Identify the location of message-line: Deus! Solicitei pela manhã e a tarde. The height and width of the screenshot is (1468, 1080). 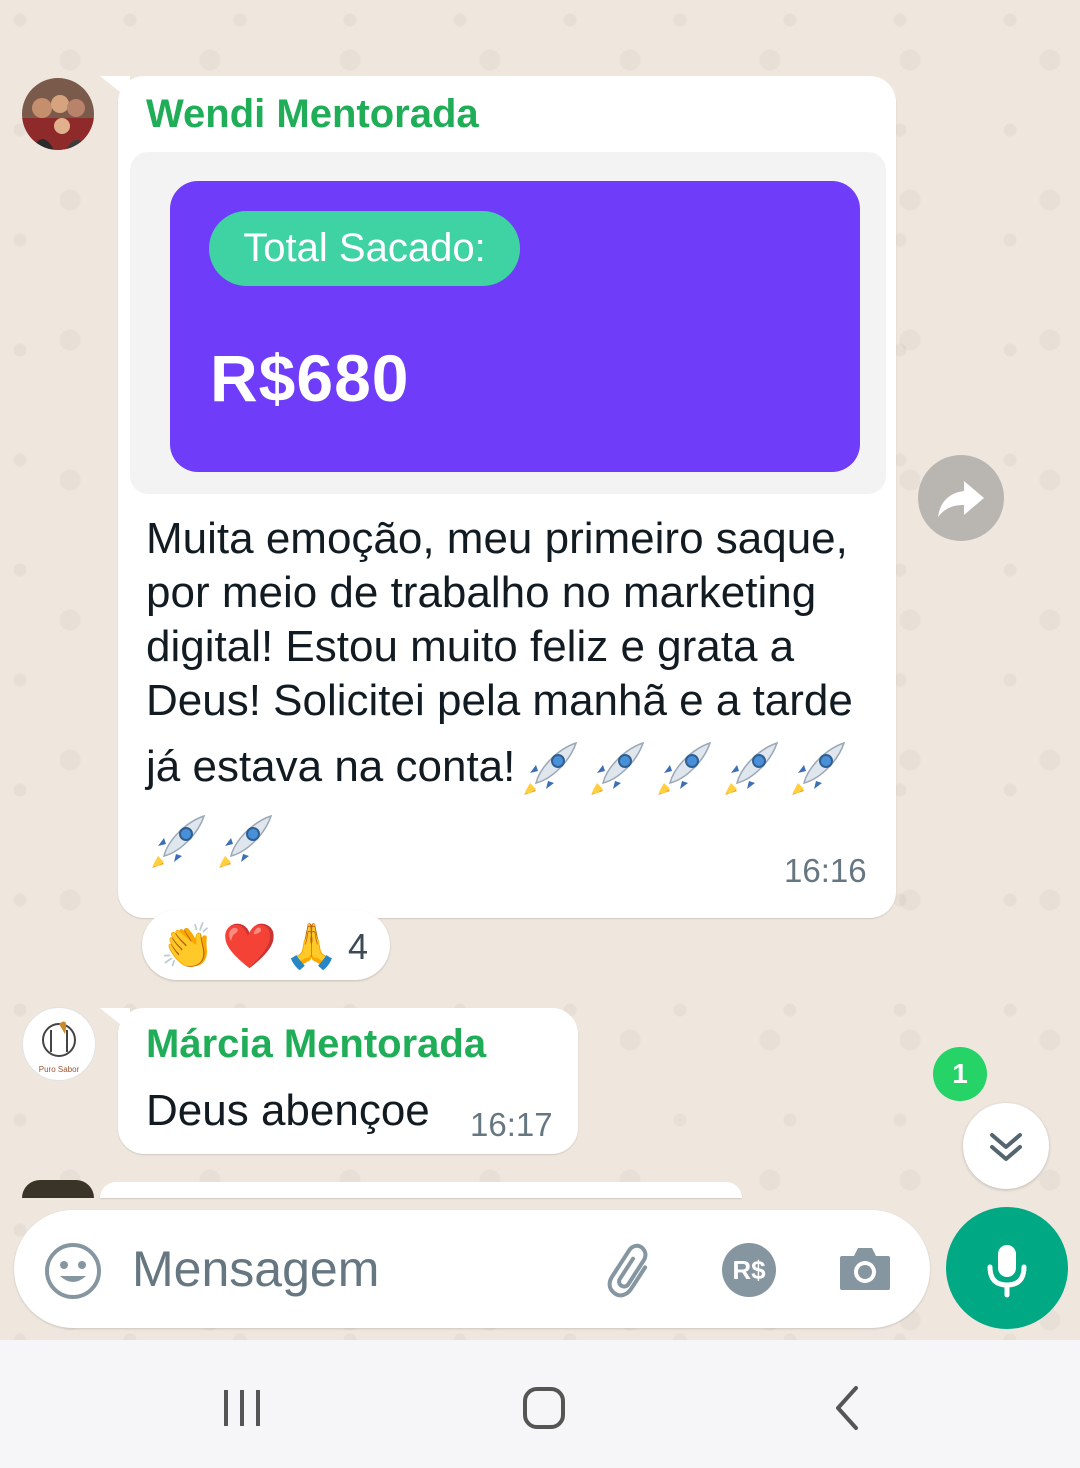
(499, 700).